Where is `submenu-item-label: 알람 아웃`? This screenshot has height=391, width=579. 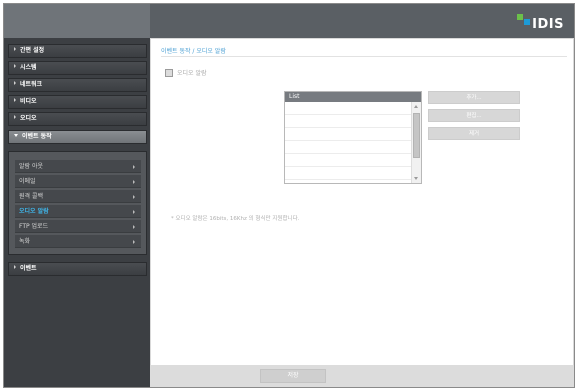 submenu-item-label: 알람 아웃 is located at coordinates (31, 166).